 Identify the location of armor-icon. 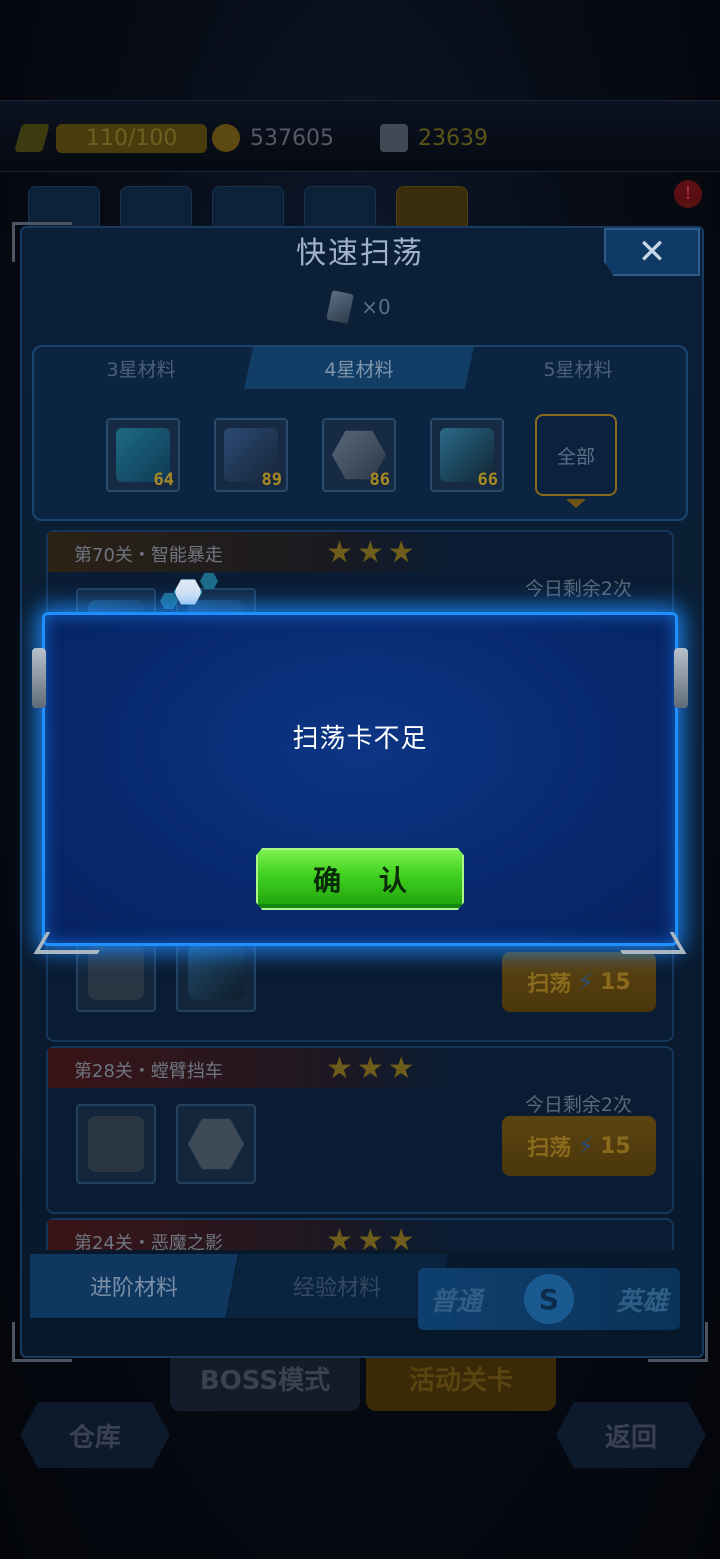
(116, 1144).